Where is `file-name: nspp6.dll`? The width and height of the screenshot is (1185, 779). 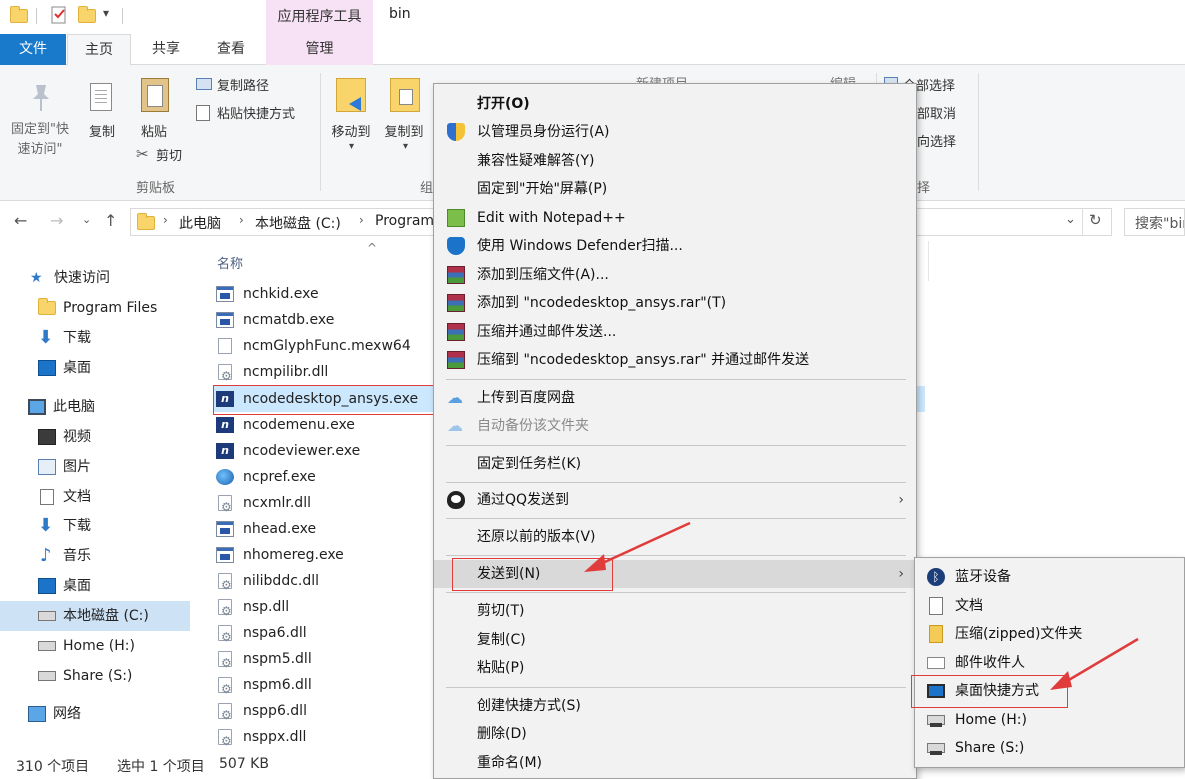
file-name: nspp6.dll is located at coordinates (275, 711).